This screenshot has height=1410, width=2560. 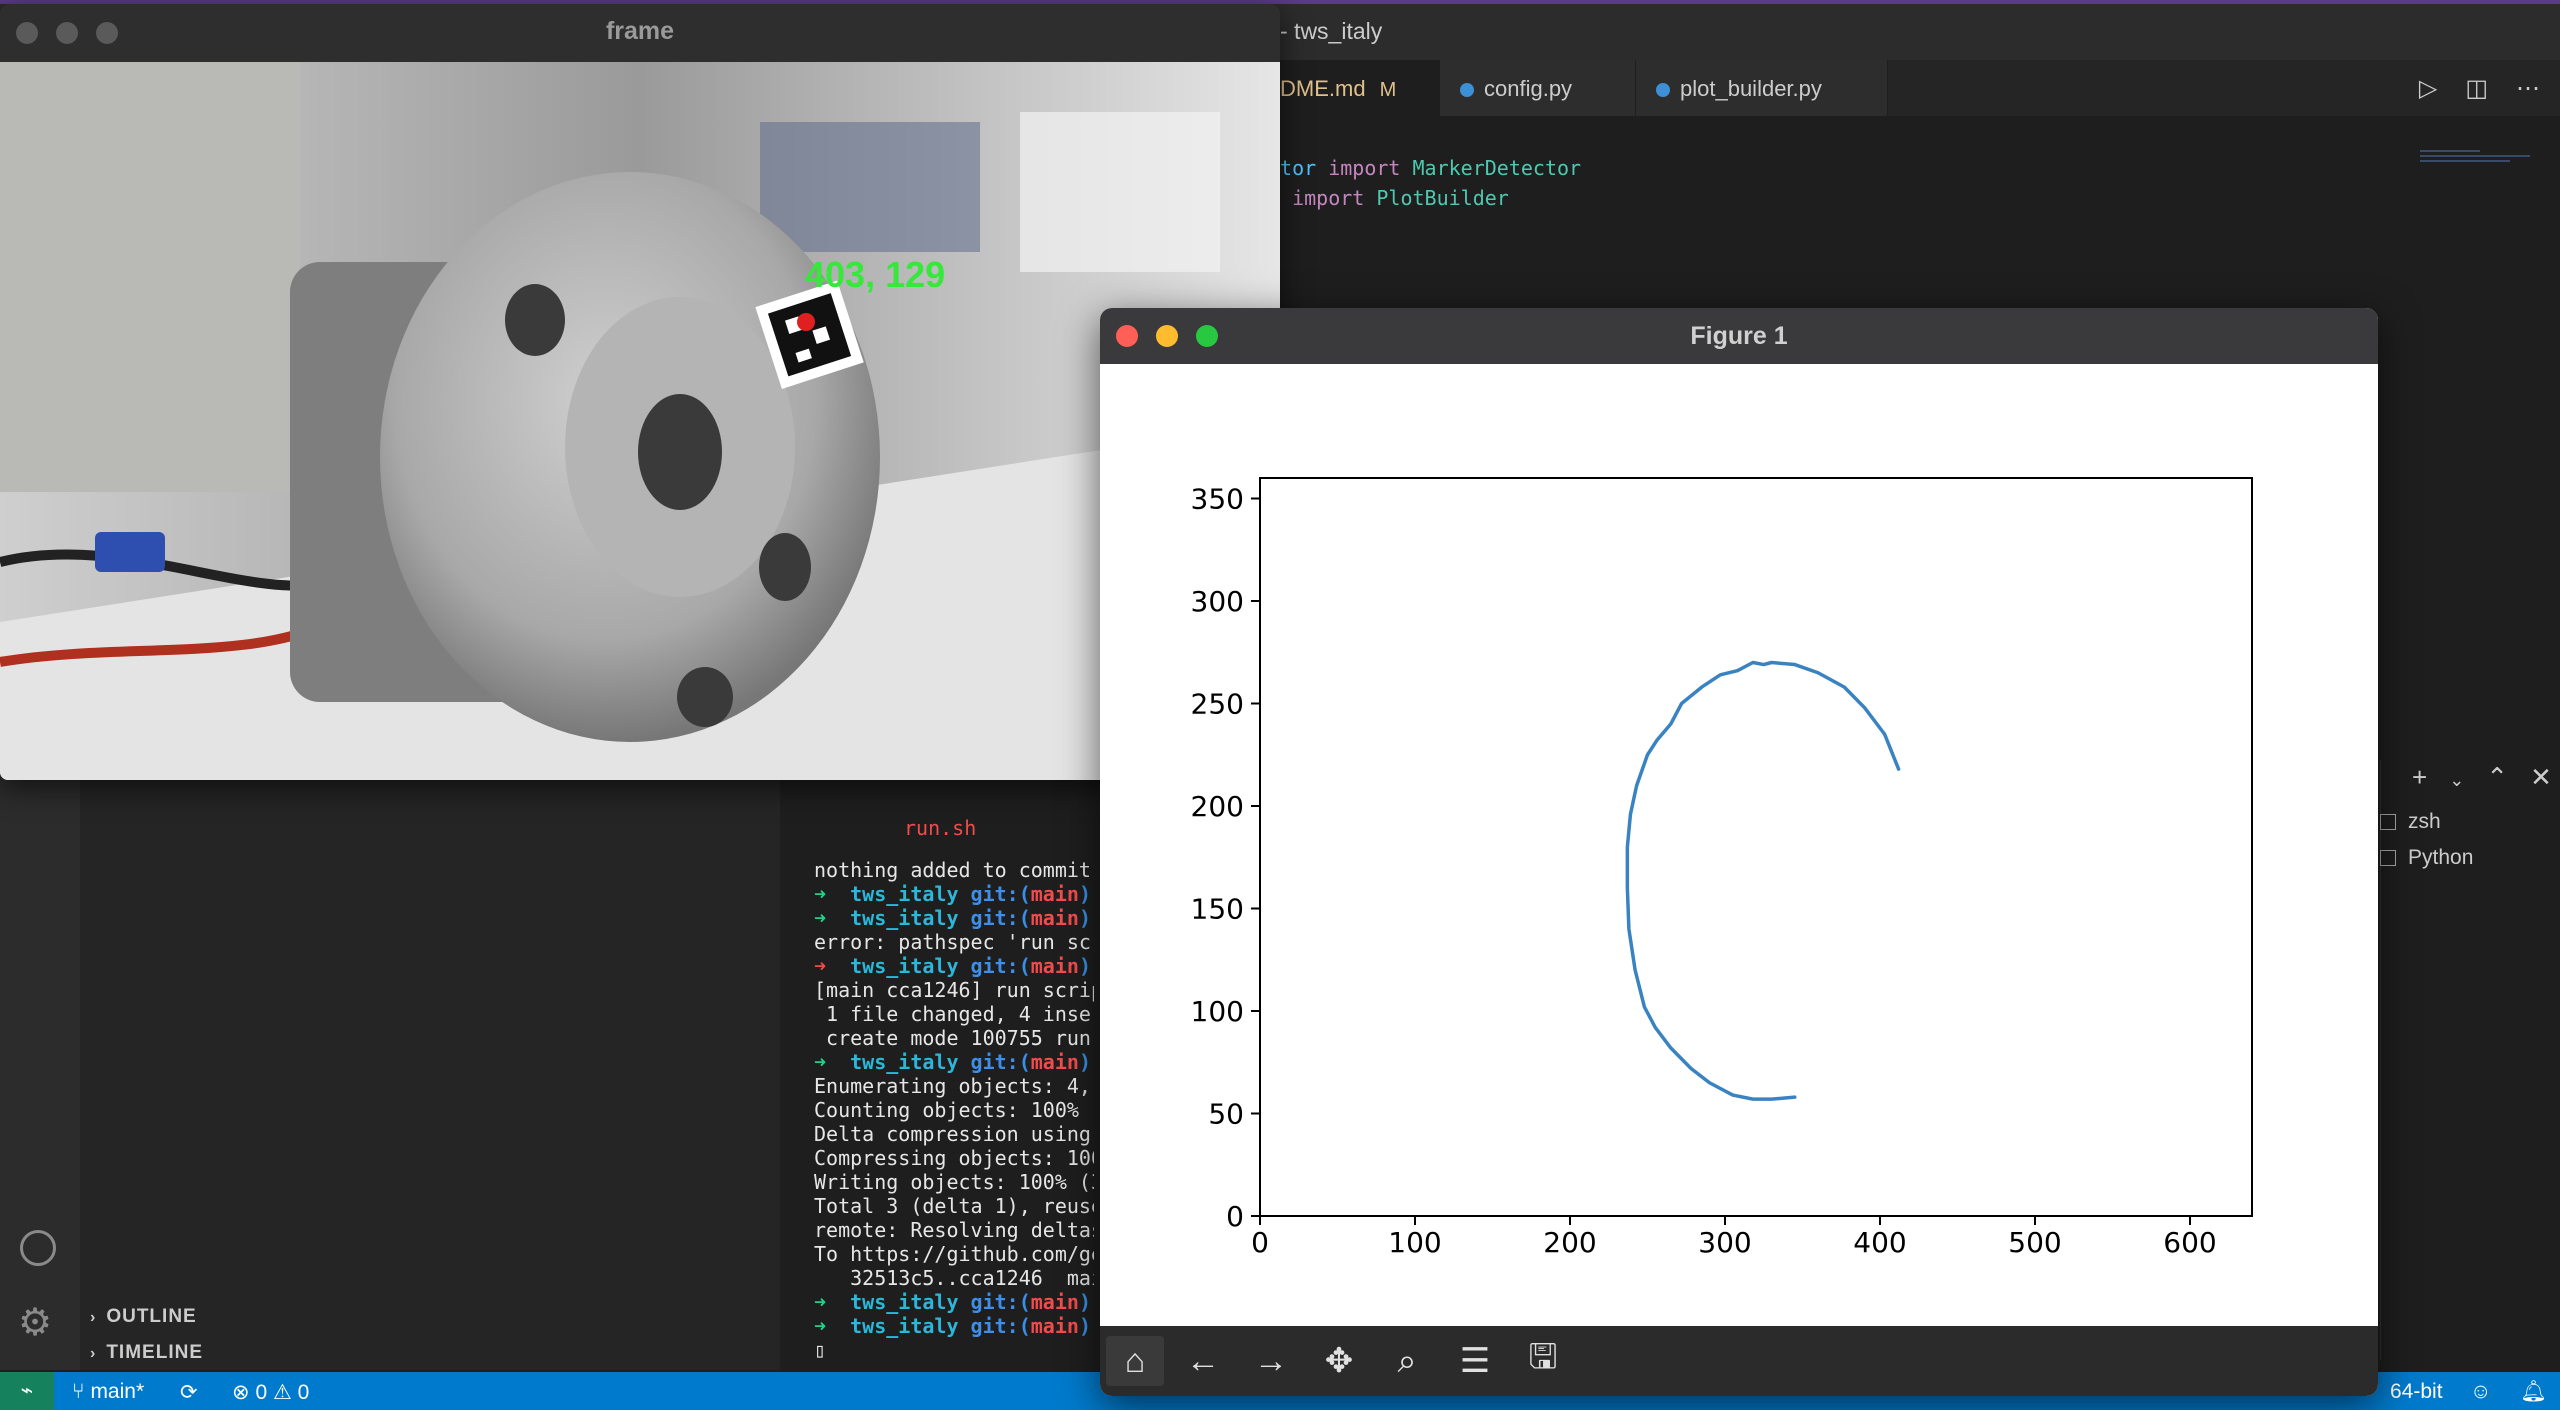 What do you see at coordinates (1235, 1216) in the screenshot?
I see `y-tick-label: 0` at bounding box center [1235, 1216].